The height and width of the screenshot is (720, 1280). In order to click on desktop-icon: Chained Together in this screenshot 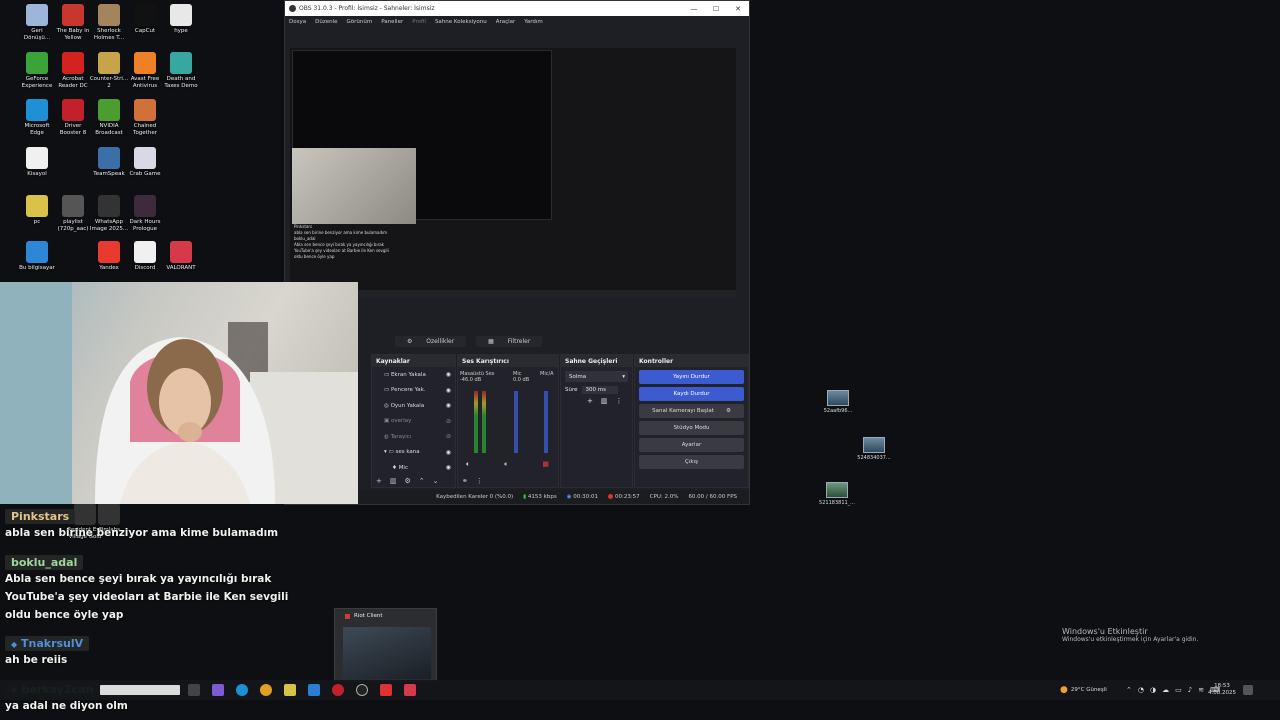, I will do `click(145, 117)`.